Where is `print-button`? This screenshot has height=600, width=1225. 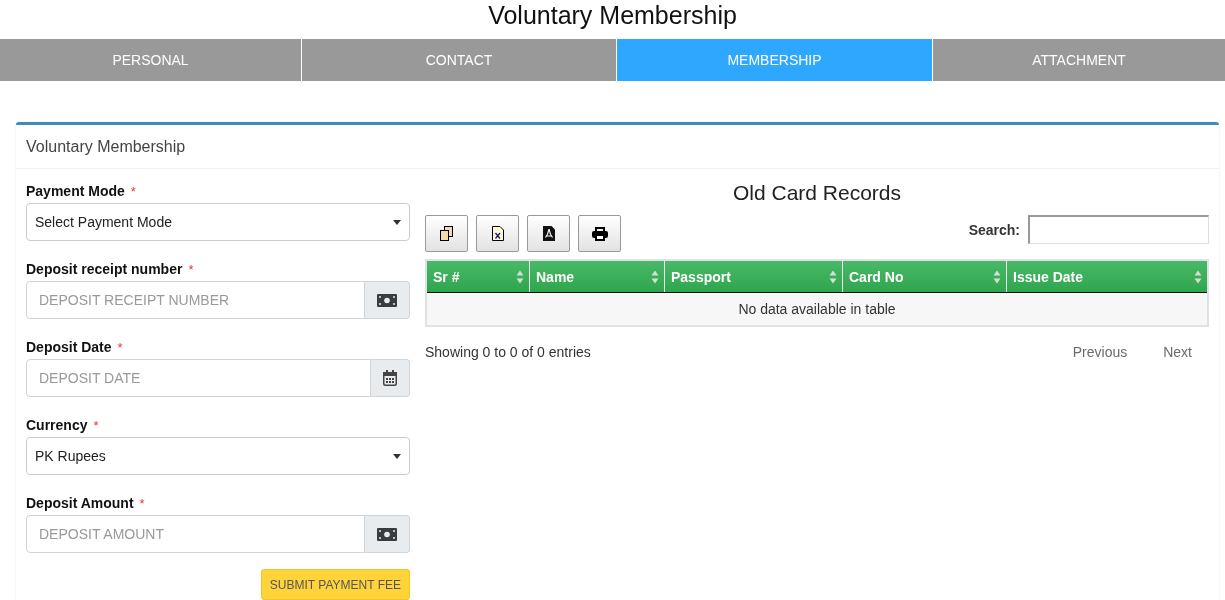 print-button is located at coordinates (599, 233).